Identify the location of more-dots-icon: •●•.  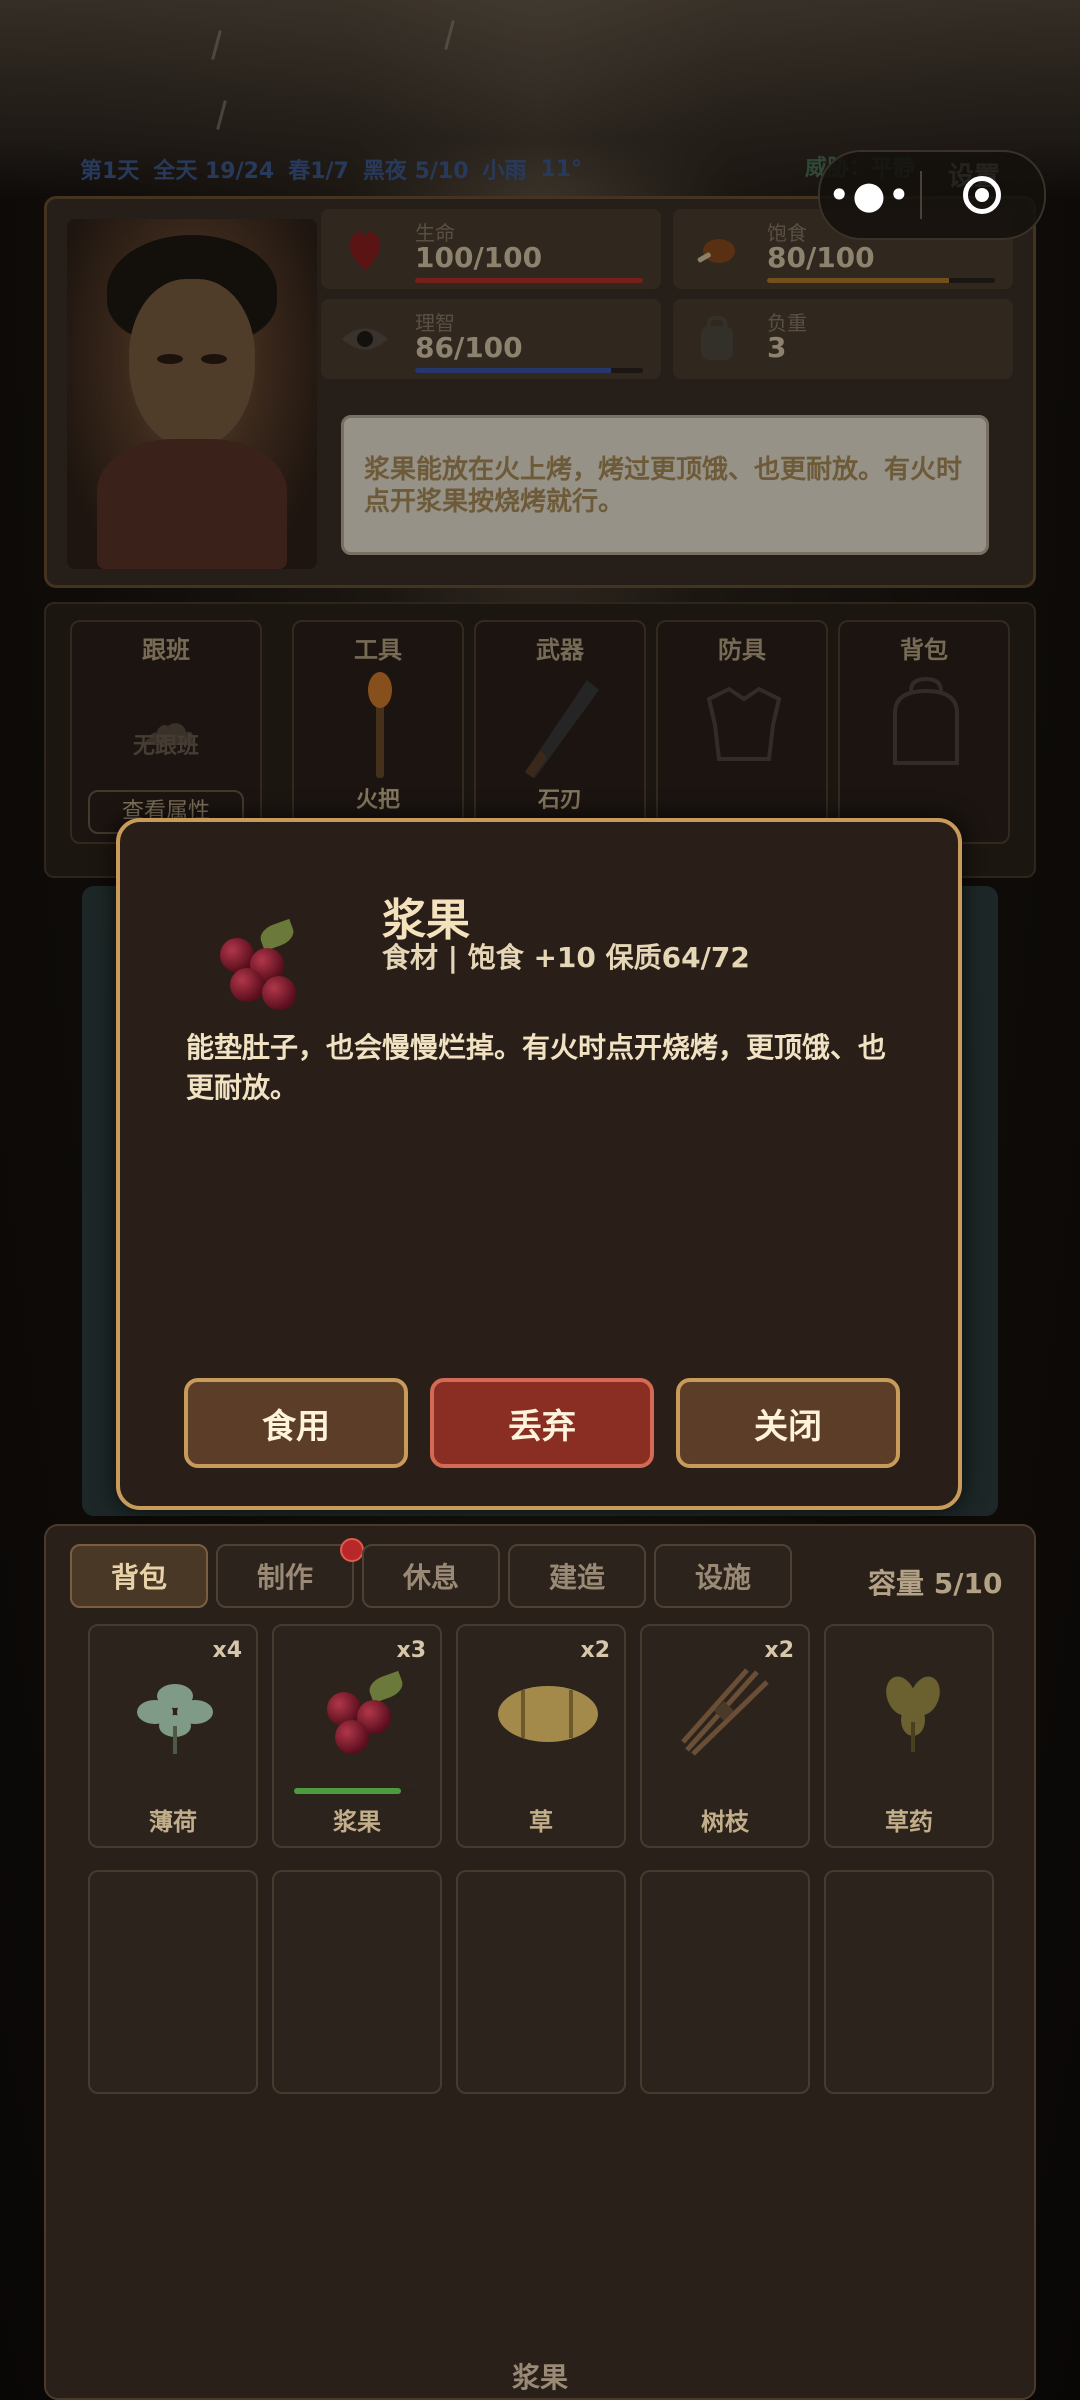
(870, 195).